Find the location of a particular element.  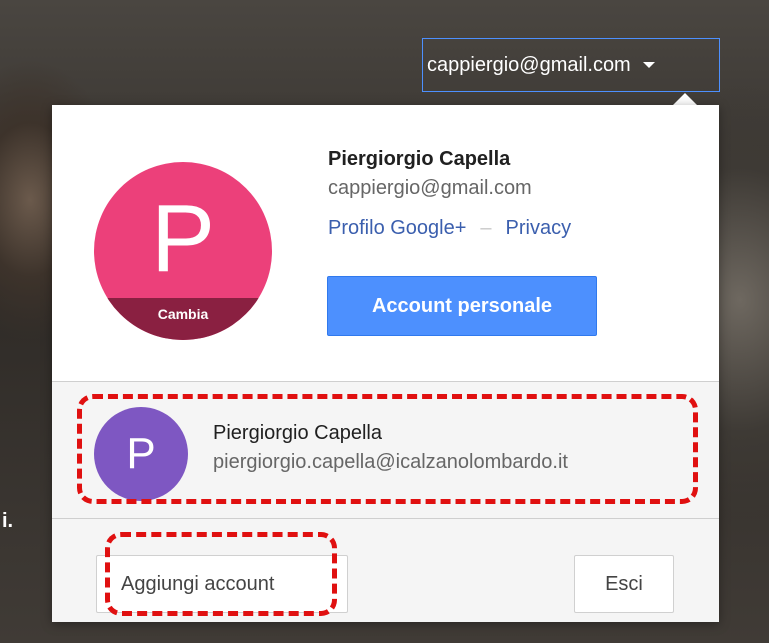

current-account-email: cappiergio@gmail.com is located at coordinates (430, 188).